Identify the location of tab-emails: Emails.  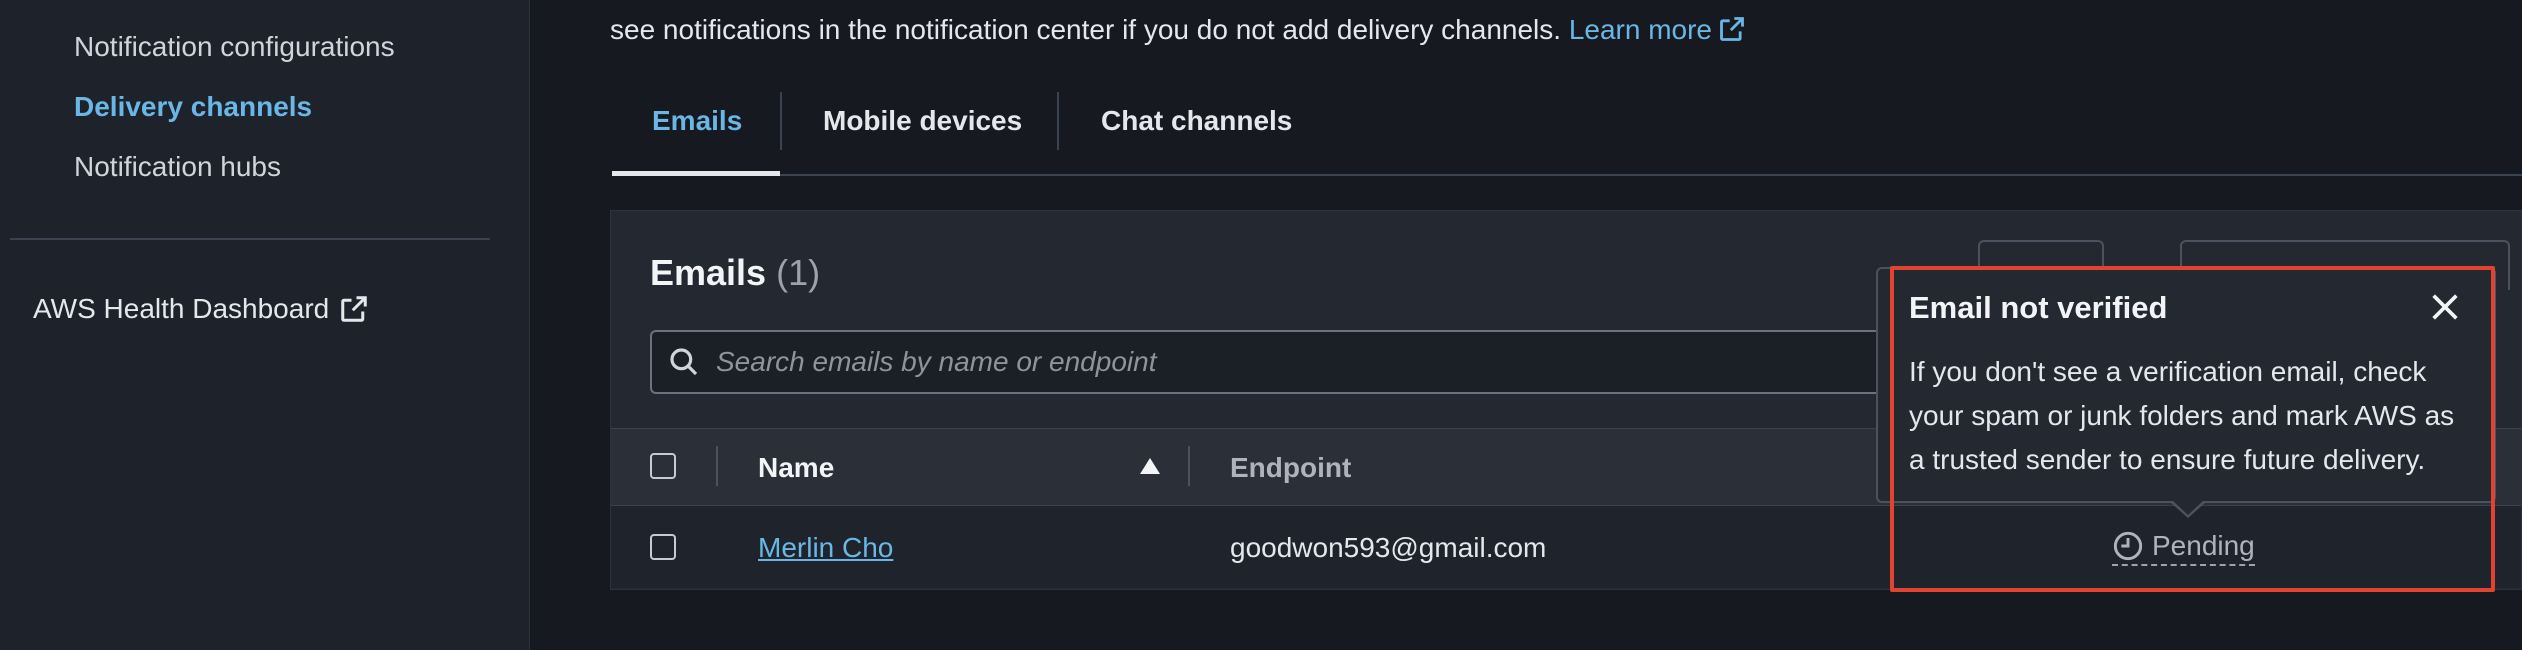
(697, 121).